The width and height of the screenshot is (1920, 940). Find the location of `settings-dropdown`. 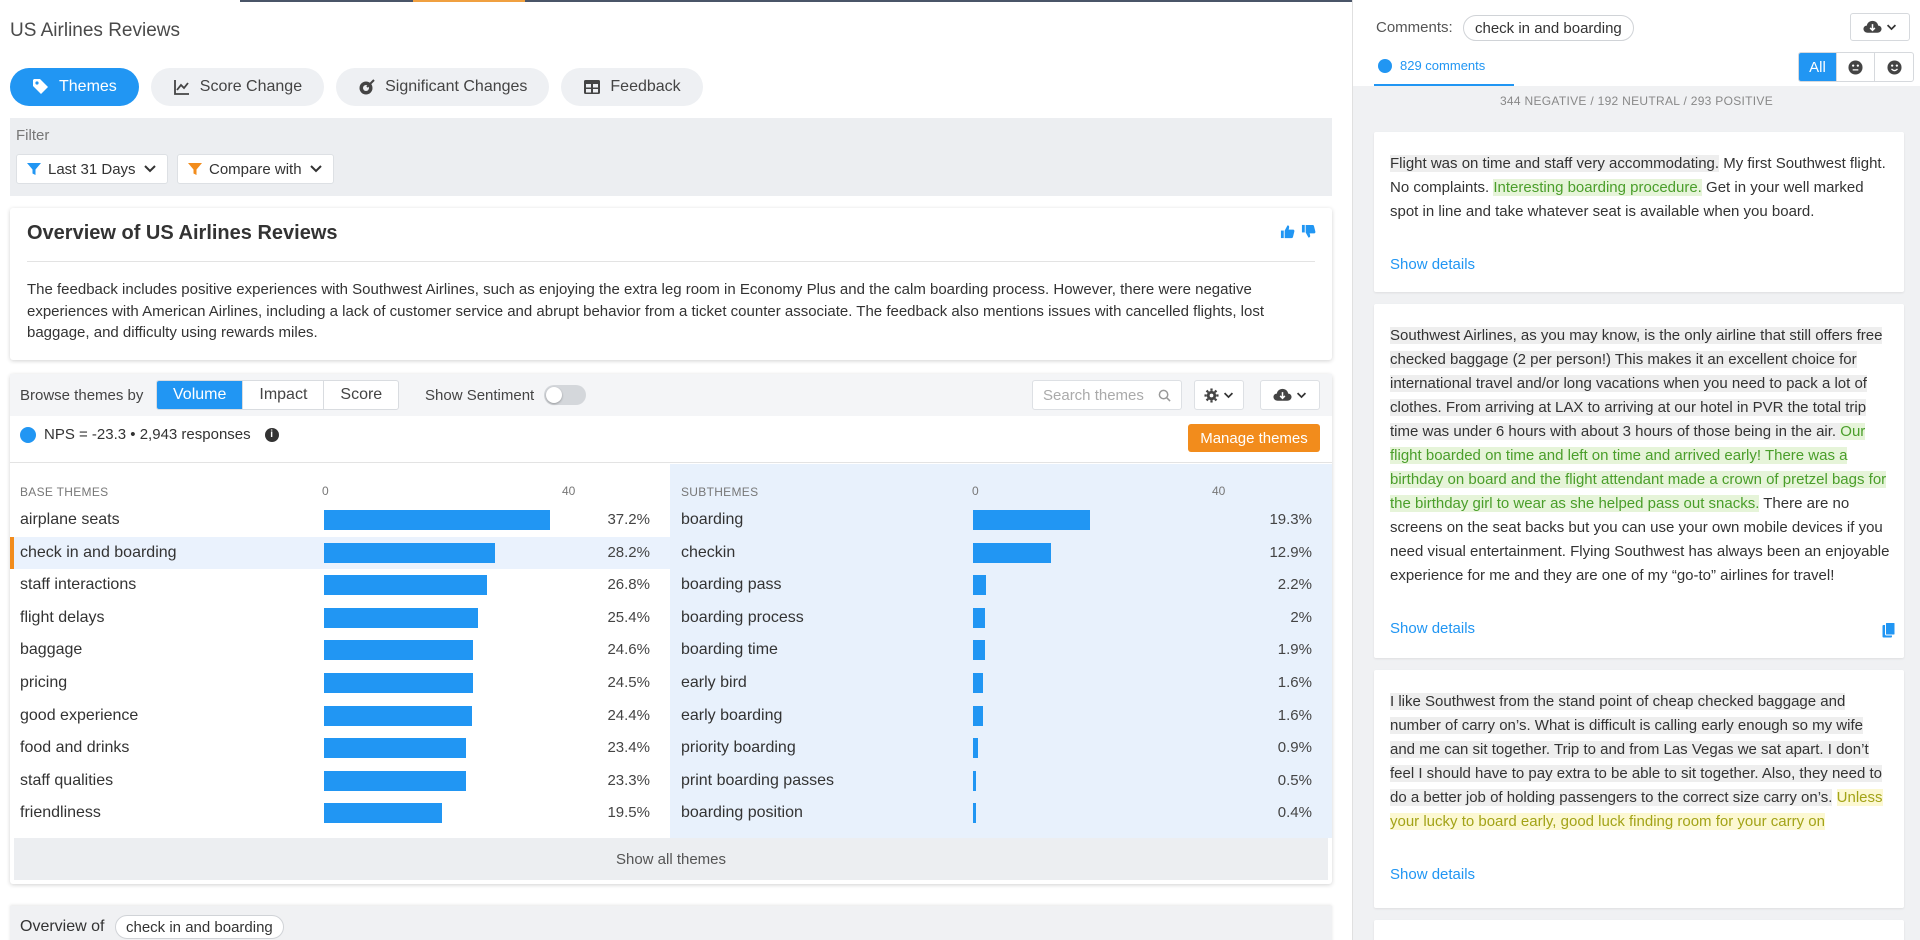

settings-dropdown is located at coordinates (1219, 395).